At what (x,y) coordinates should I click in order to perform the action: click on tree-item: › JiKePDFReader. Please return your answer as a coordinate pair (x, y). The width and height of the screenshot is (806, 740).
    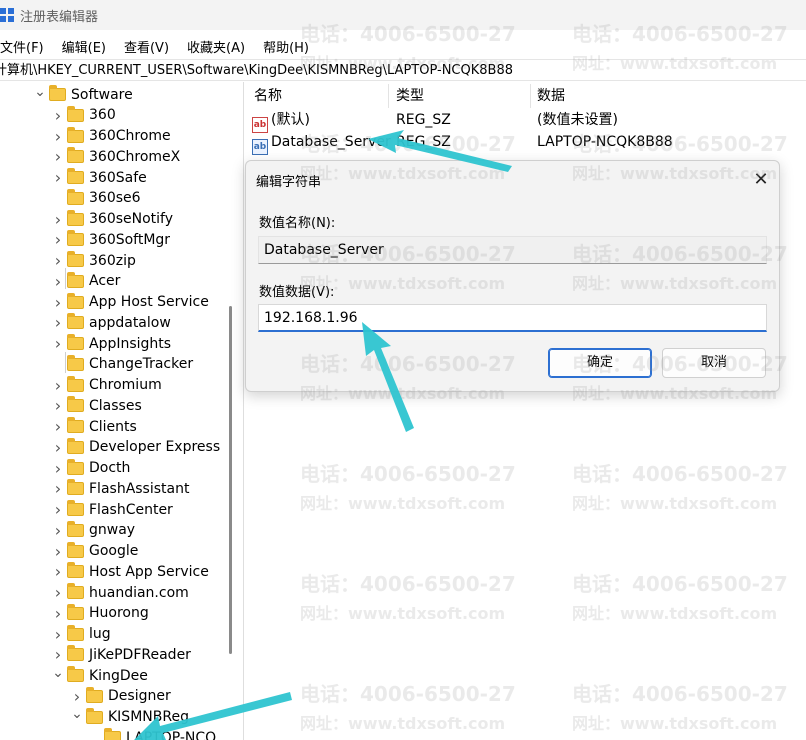
    Looking at the image, I should click on (121, 654).